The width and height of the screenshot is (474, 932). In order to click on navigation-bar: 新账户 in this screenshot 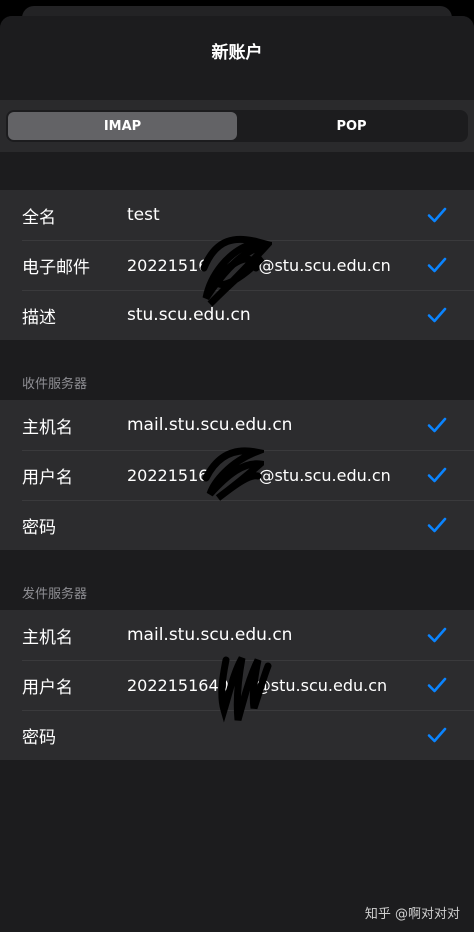, I will do `click(237, 58)`.